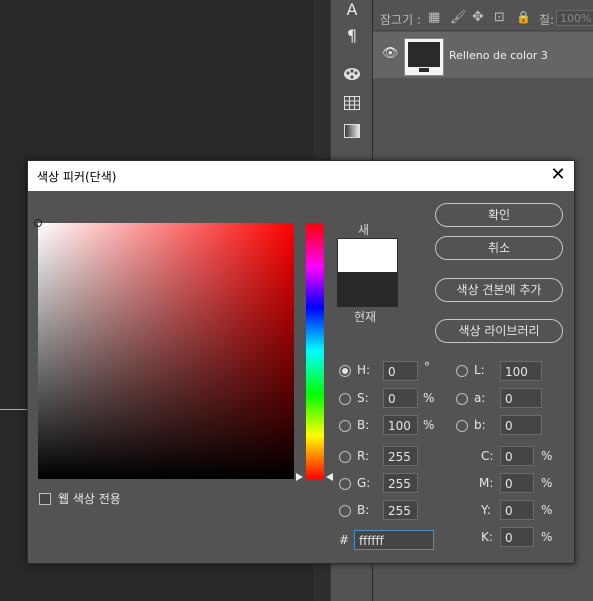 This screenshot has height=601, width=593. Describe the element at coordinates (517, 510) in the screenshot. I see `yellow-input: 0` at that location.